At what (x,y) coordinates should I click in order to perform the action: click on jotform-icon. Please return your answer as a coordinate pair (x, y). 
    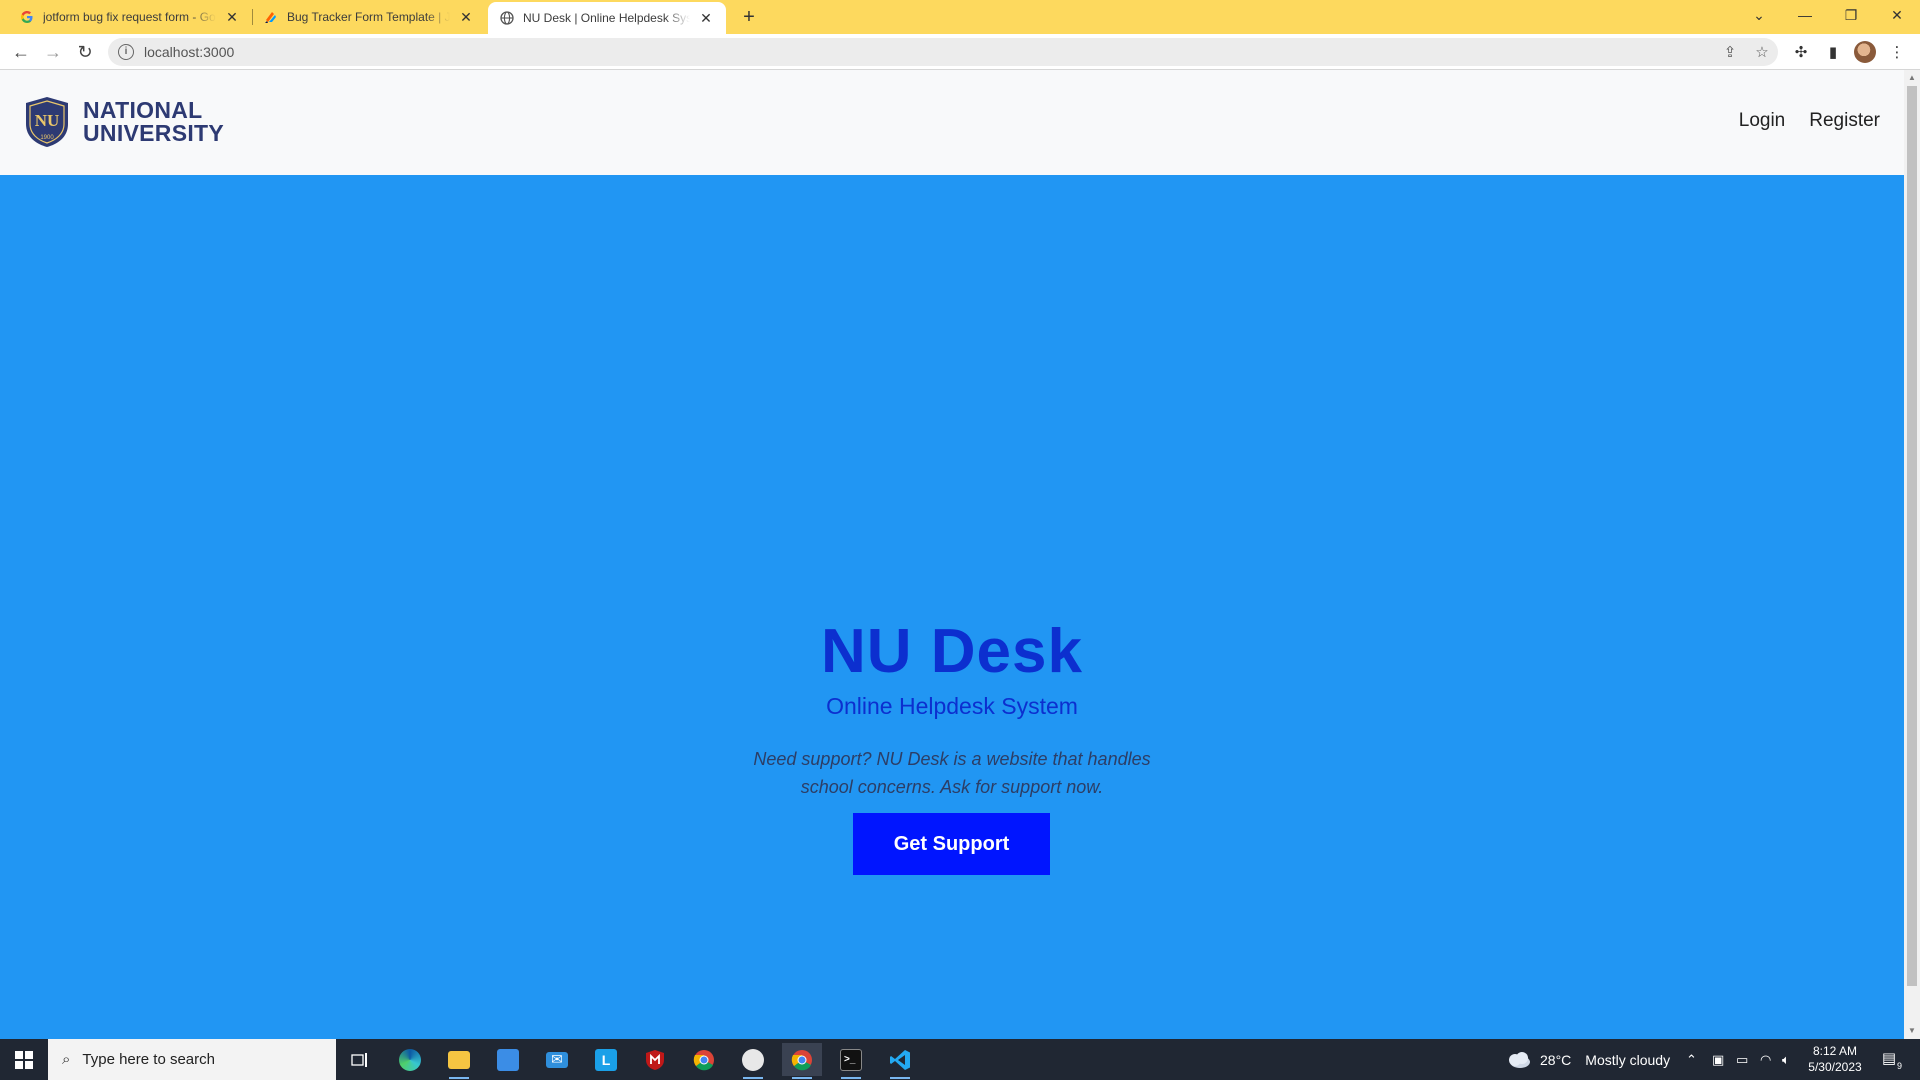
    Looking at the image, I should click on (271, 17).